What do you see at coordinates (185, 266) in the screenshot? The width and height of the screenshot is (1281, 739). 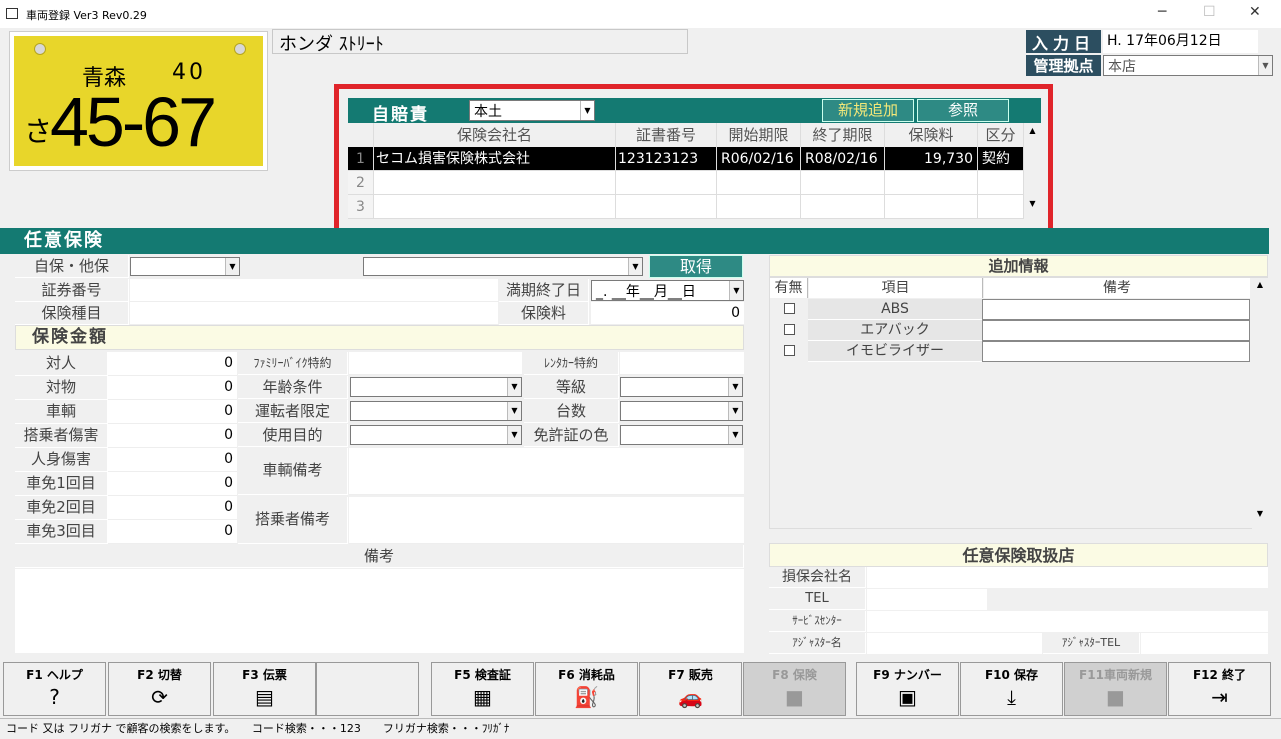 I see `self-other-select: ▼` at bounding box center [185, 266].